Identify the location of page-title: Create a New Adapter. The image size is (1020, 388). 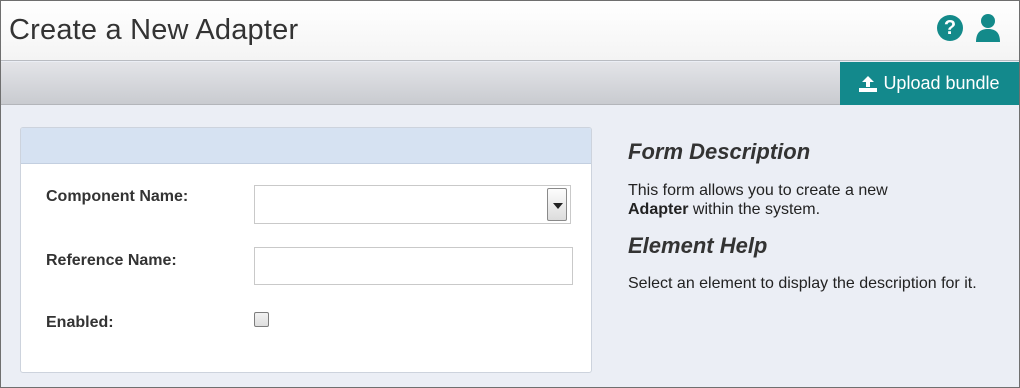
(154, 30).